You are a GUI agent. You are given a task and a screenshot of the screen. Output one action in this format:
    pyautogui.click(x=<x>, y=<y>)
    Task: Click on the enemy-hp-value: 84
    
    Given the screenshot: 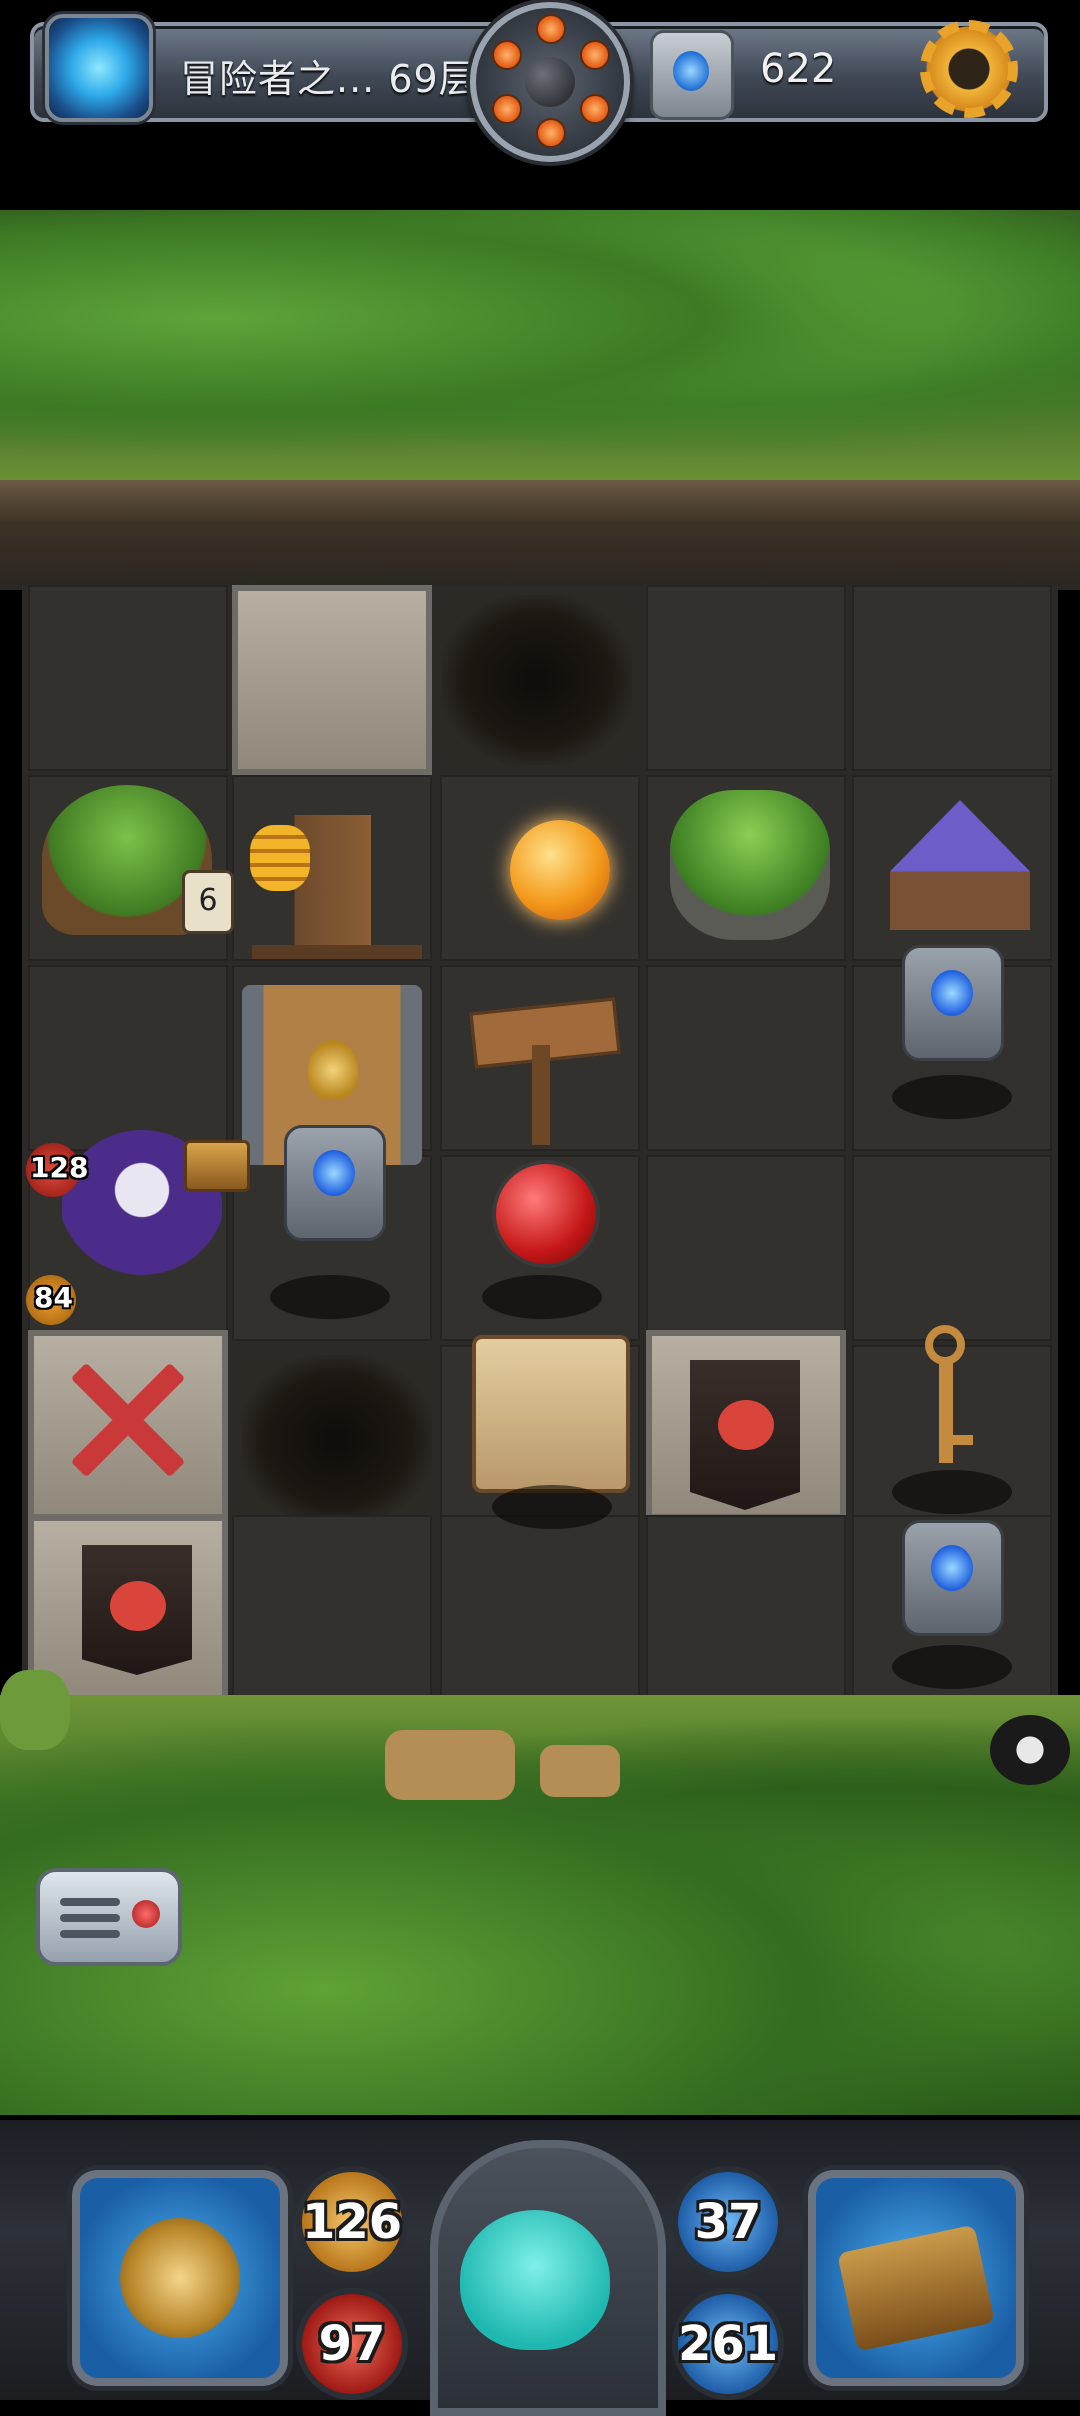 What is the action you would take?
    pyautogui.click(x=53, y=1297)
    